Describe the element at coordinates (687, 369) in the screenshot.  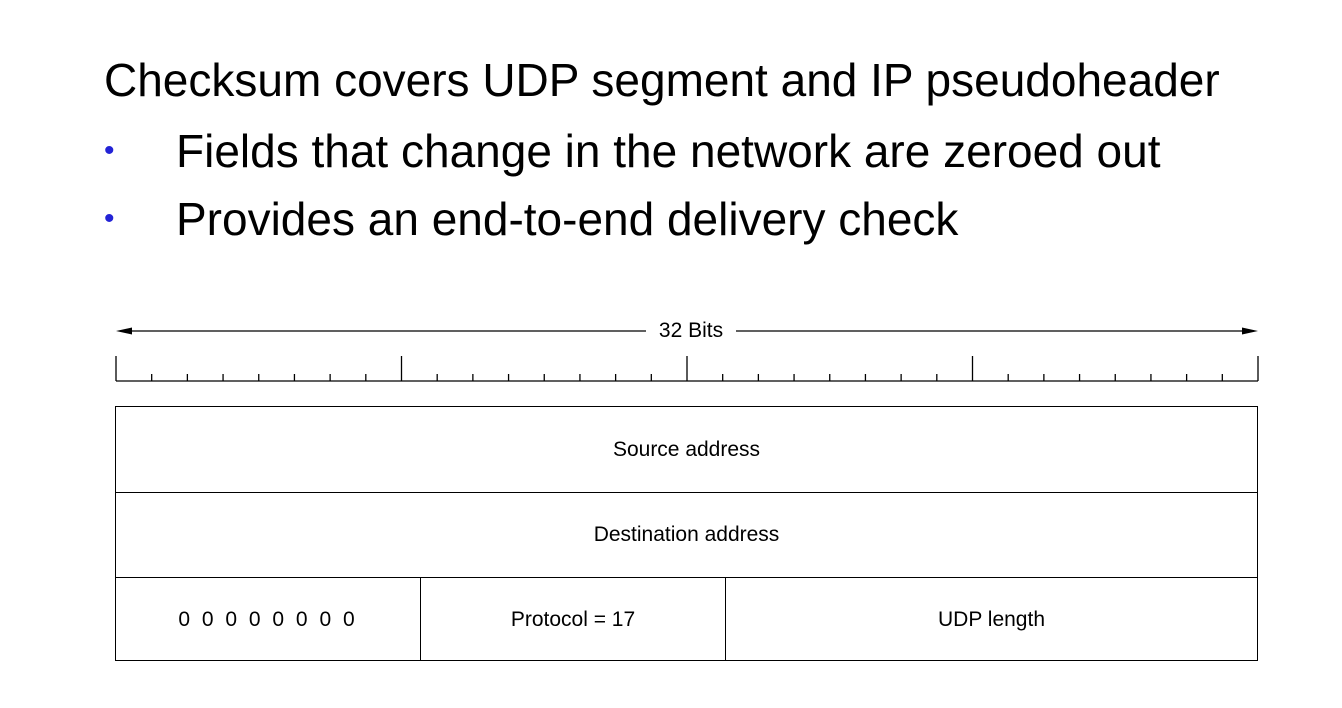
I see `bit-ticks` at that location.